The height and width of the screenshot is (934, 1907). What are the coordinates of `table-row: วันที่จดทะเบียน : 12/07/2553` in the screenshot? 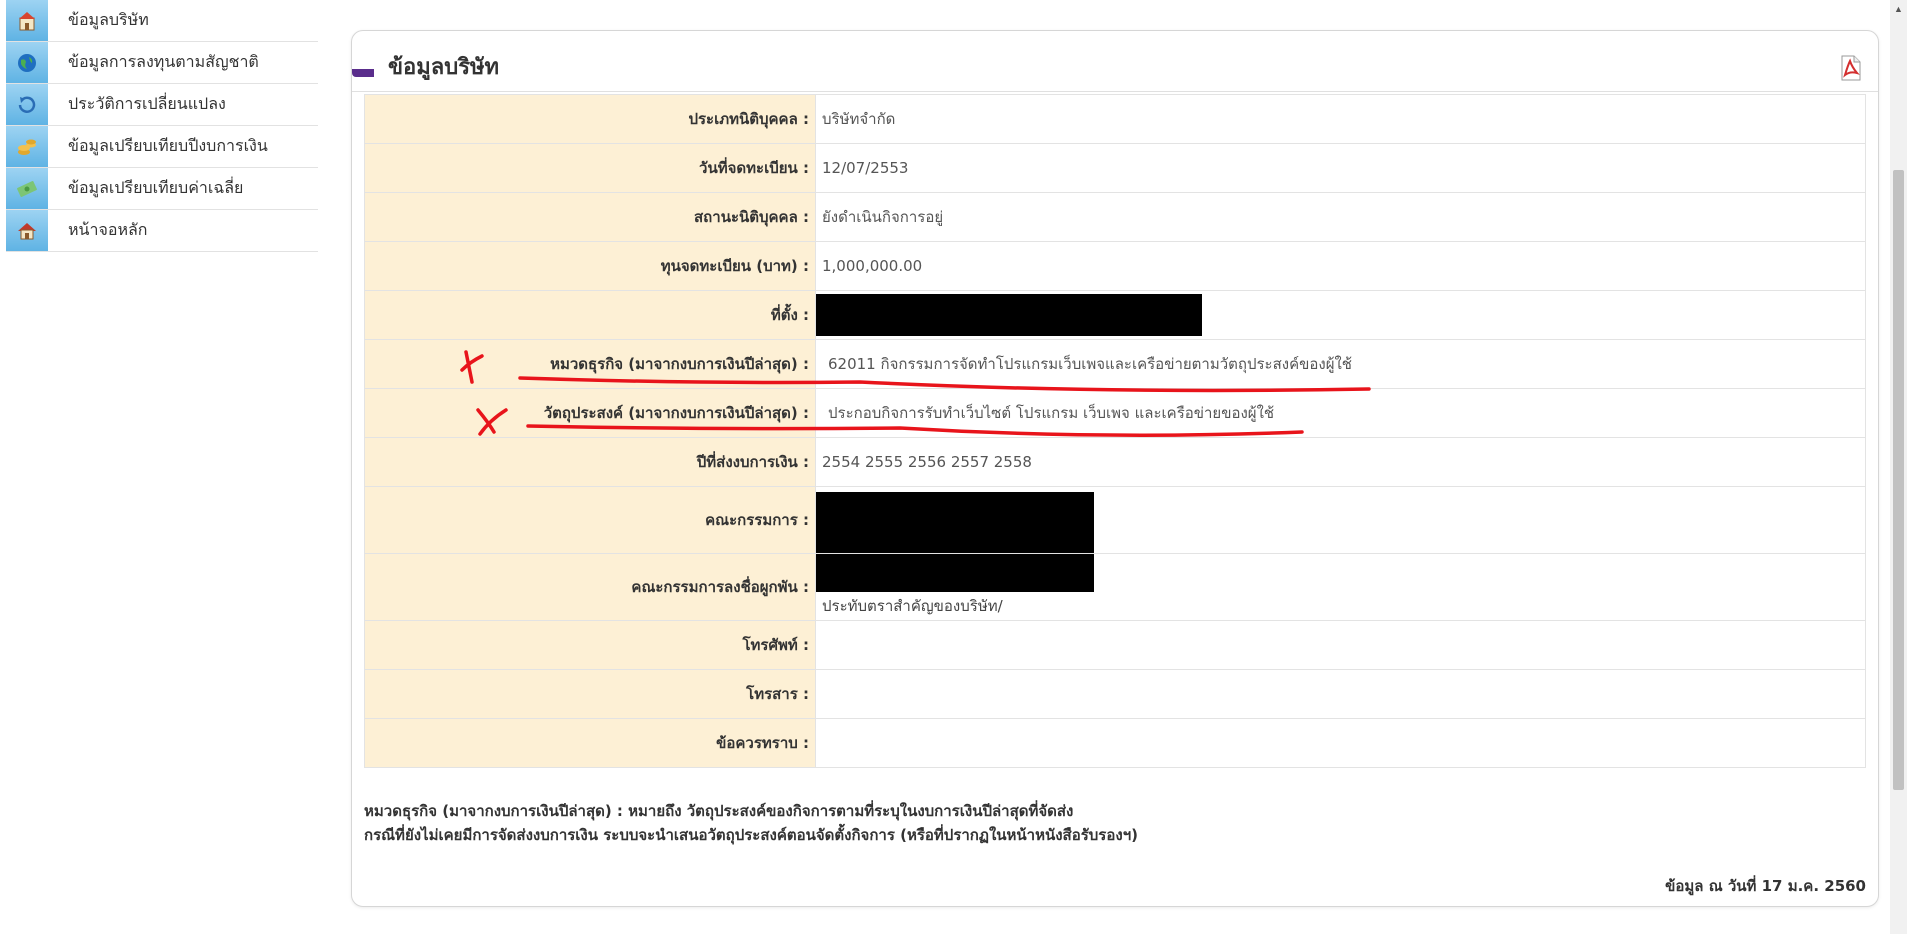 It's located at (1115, 168).